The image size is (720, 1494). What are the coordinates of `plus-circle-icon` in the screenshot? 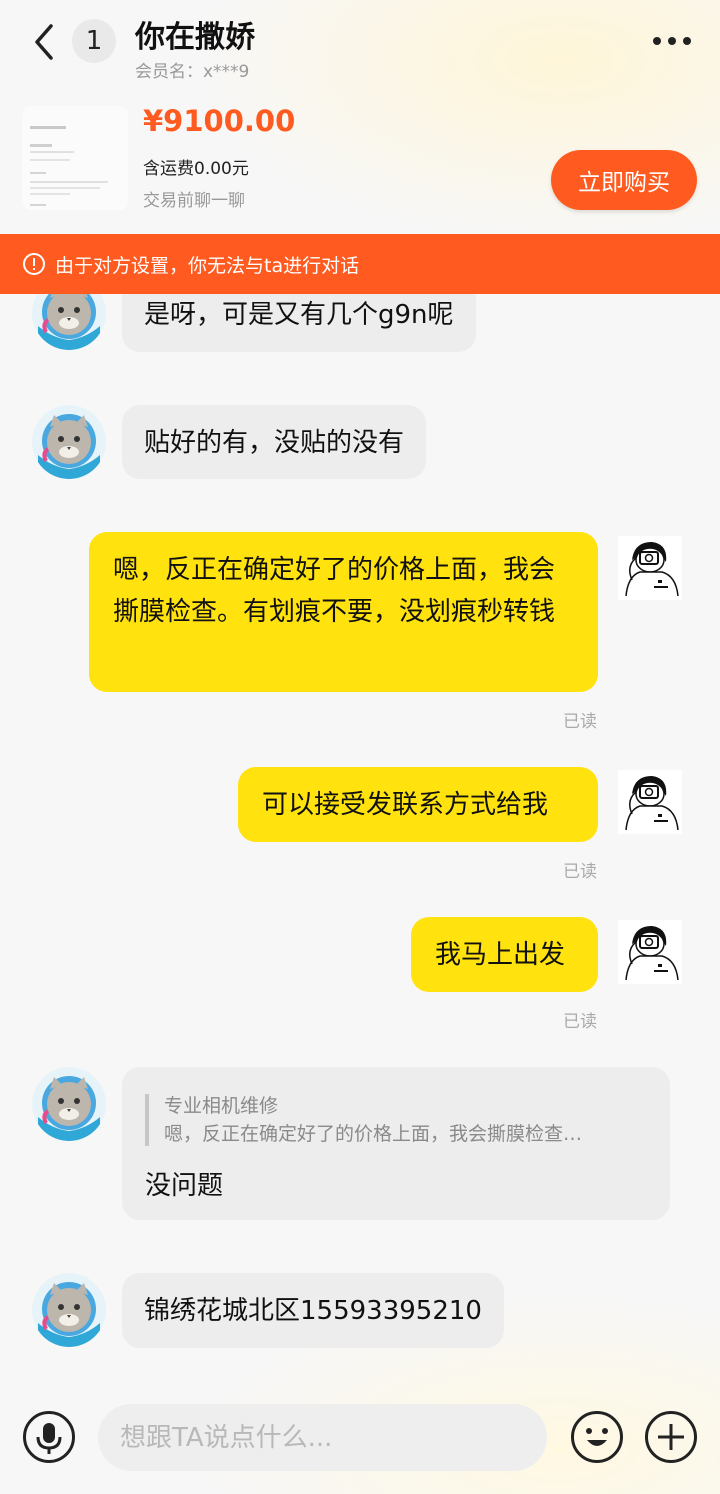 It's located at (671, 1437).